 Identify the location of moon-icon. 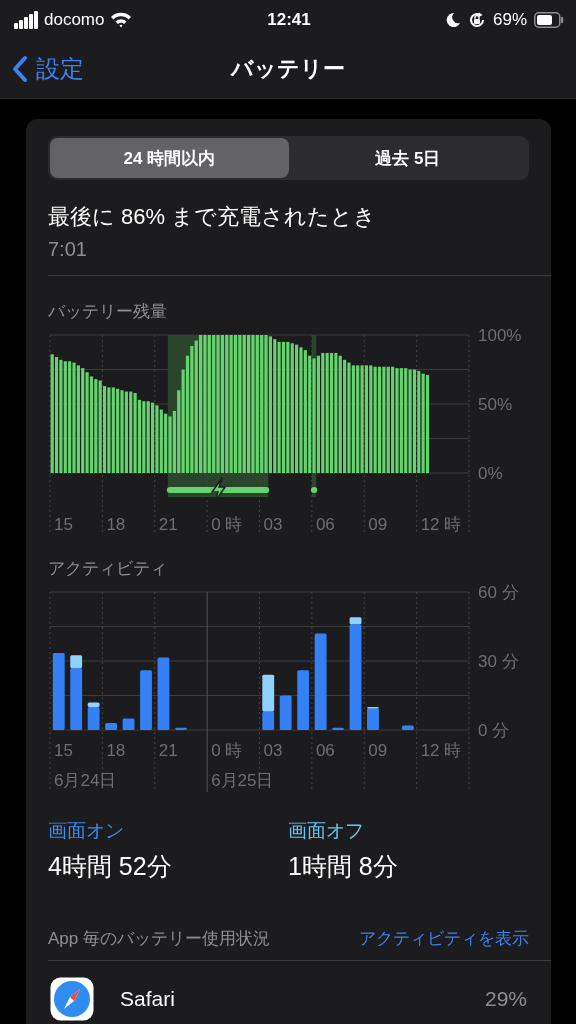
(453, 20).